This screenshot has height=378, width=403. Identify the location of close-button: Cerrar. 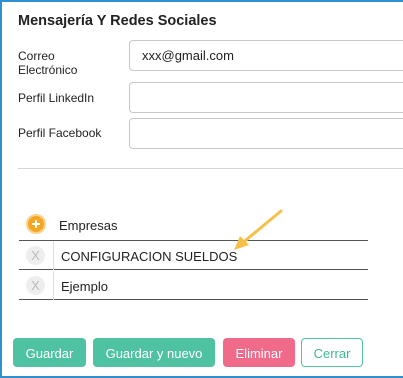
(332, 352).